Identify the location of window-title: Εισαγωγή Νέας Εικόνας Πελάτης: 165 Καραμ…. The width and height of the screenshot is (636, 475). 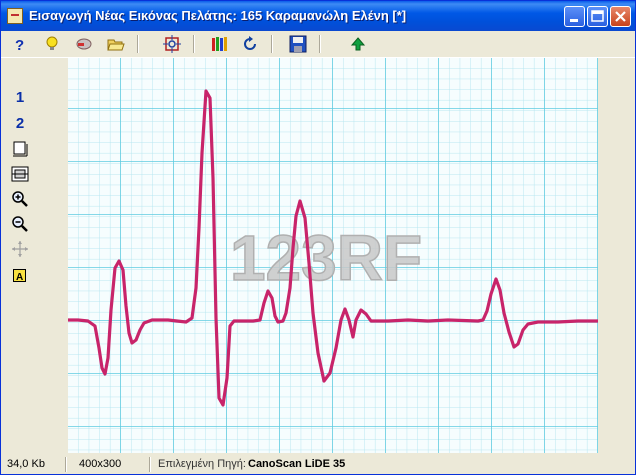
(218, 15).